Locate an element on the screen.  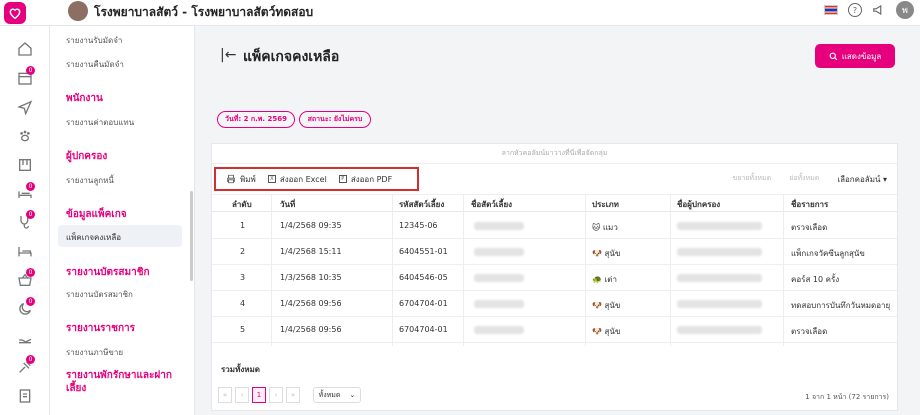
top-bar: โรงพยาบาลสัตว์ - โรงพยาบาลสัตว์ทดสอบ ? พ is located at coordinates (460, 13).